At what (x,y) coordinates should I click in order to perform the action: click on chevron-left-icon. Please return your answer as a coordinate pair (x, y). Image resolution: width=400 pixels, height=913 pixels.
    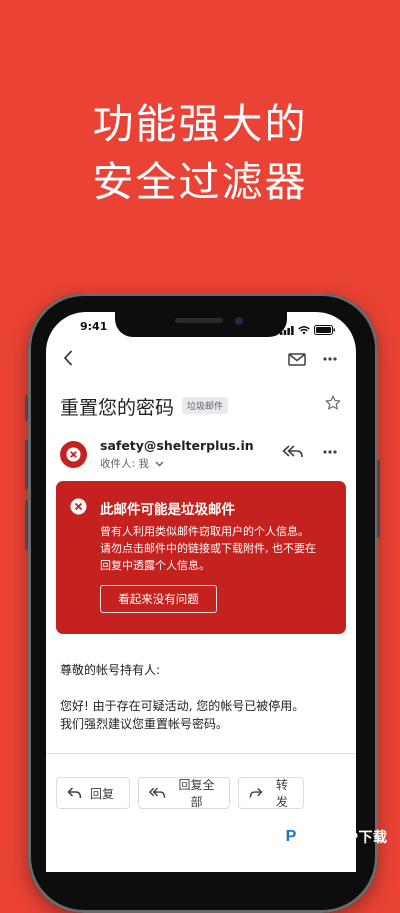
    Looking at the image, I should click on (68, 358).